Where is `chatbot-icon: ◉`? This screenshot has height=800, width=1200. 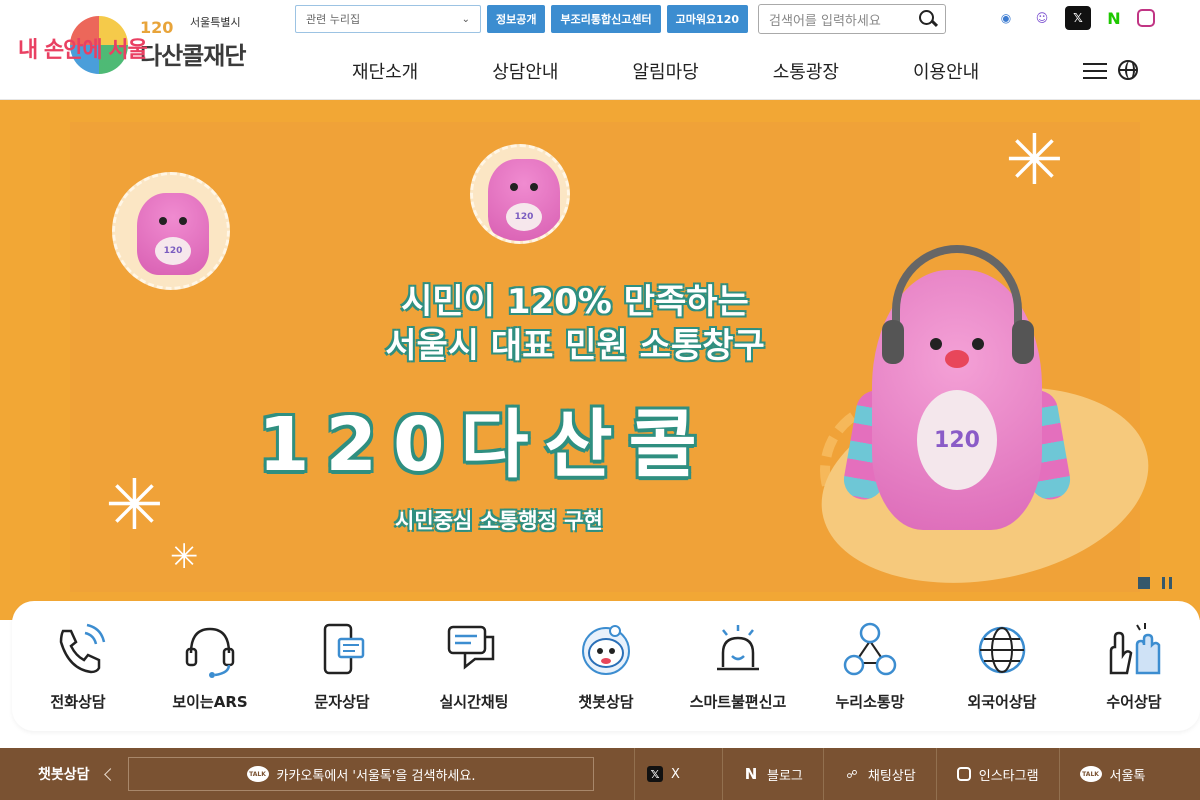
chatbot-icon: ◉ is located at coordinates (1006, 18).